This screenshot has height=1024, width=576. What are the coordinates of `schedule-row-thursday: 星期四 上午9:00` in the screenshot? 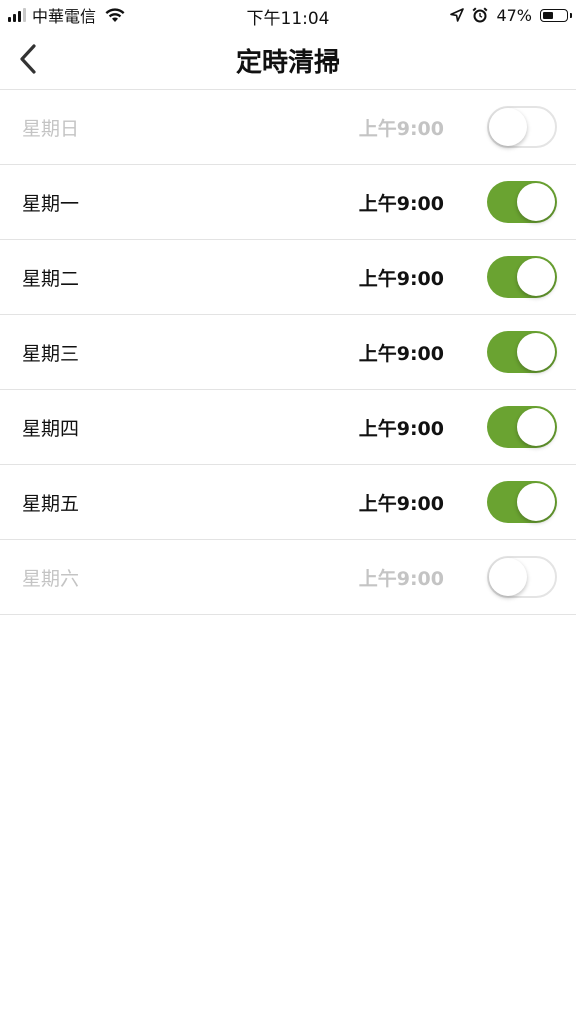 It's located at (288, 427).